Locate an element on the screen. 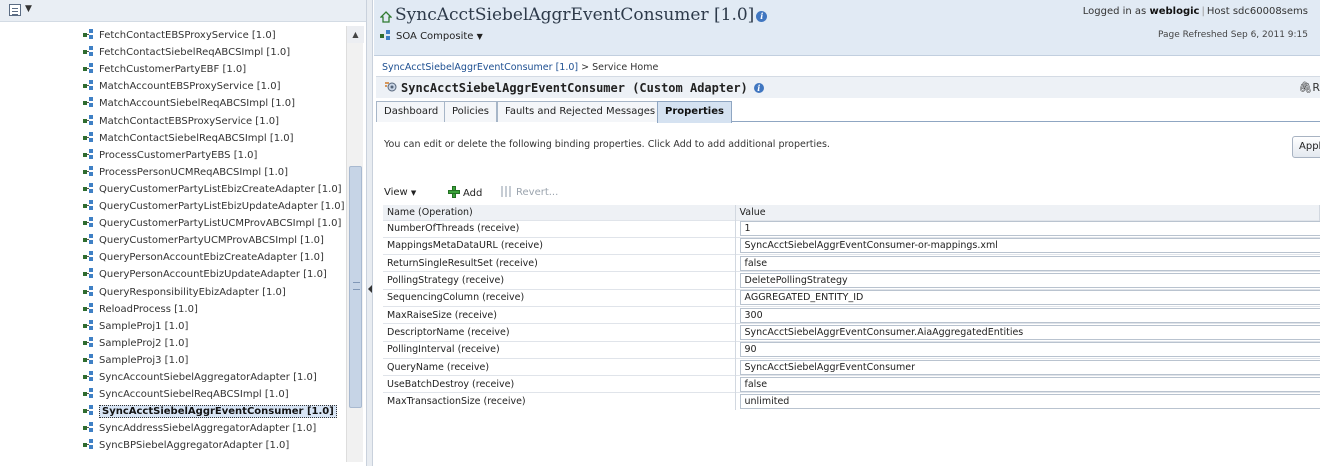 The height and width of the screenshot is (466, 1320). table-row: PollingInterval (receive) 90 is located at coordinates (851, 349).